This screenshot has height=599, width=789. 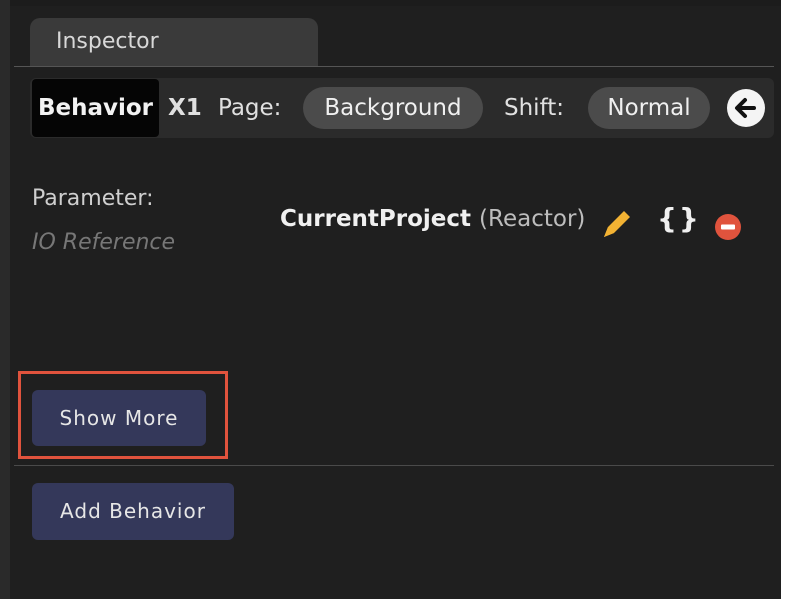 What do you see at coordinates (532, 219) in the screenshot?
I see `parameter-type: (Reactor)` at bounding box center [532, 219].